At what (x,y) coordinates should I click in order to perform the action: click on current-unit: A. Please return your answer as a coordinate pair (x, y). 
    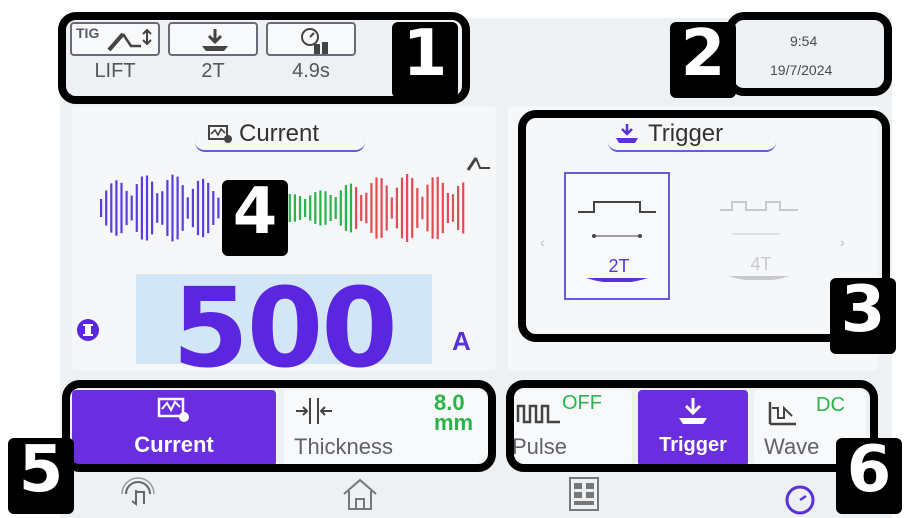
    Looking at the image, I should click on (461, 341).